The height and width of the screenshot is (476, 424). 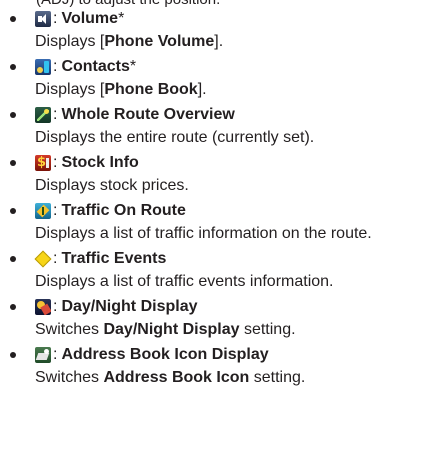 I want to click on item-heading: : Traffic On Route, so click(x=225, y=211).